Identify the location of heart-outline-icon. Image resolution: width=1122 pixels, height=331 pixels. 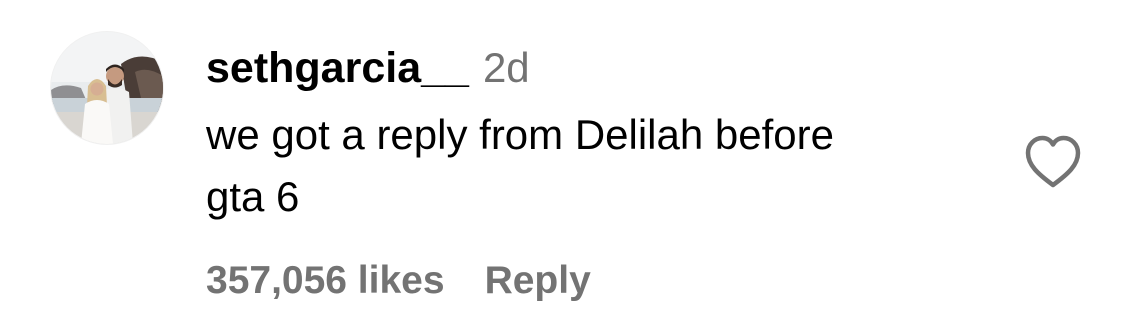
(1053, 161).